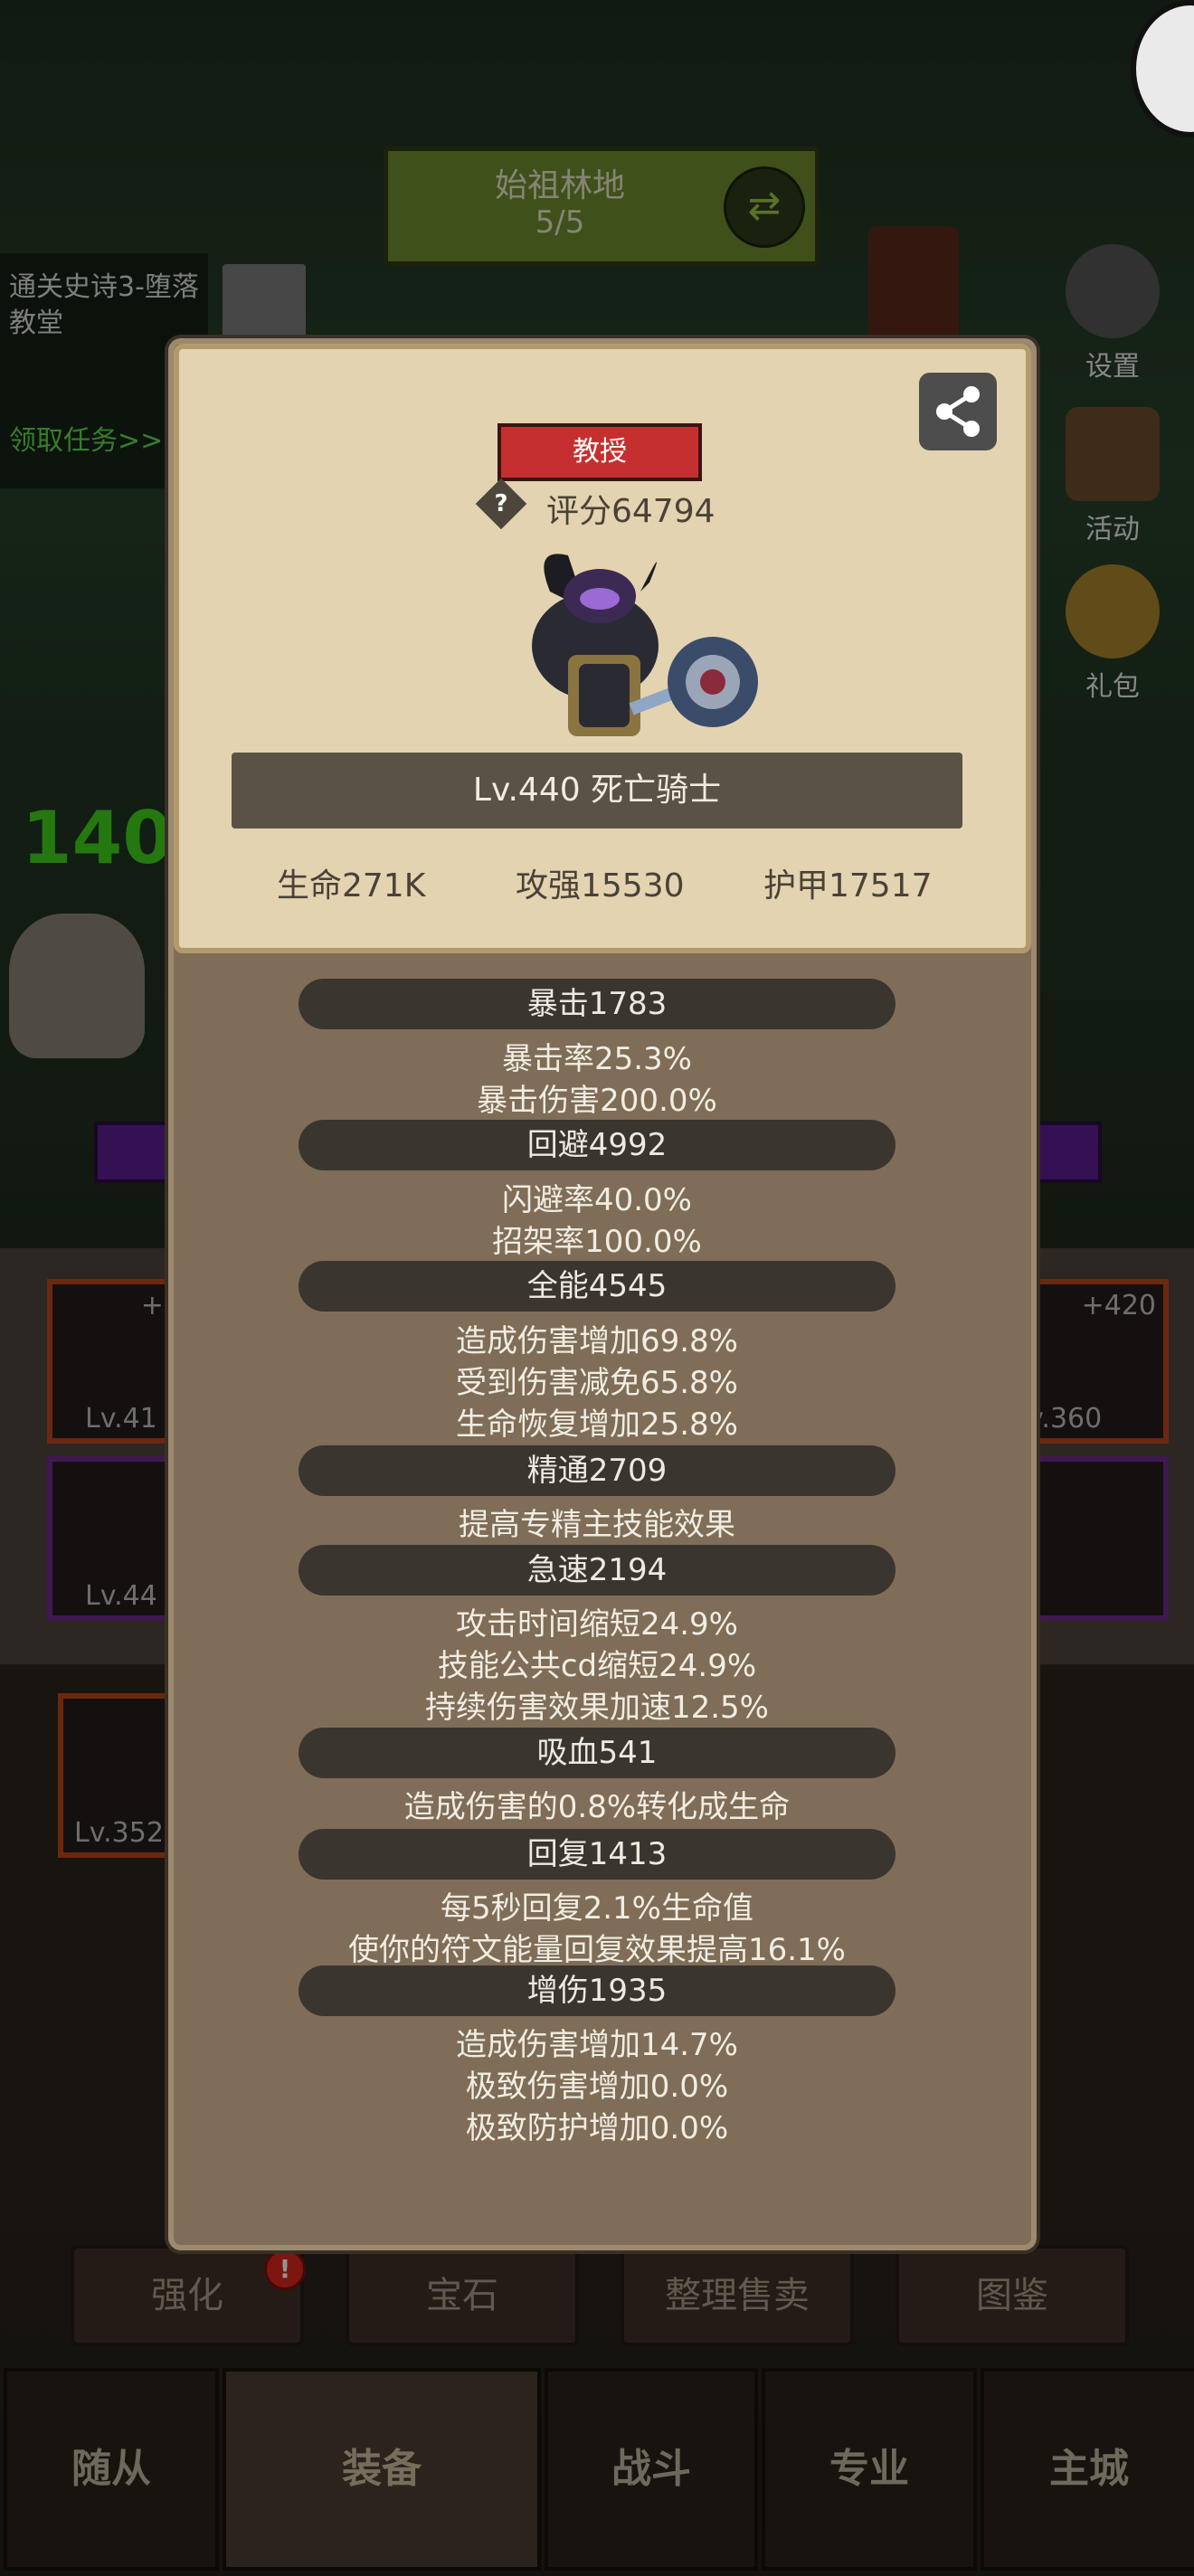  What do you see at coordinates (597, 1145) in the screenshot?
I see `section-header-avoidance: 回避4992` at bounding box center [597, 1145].